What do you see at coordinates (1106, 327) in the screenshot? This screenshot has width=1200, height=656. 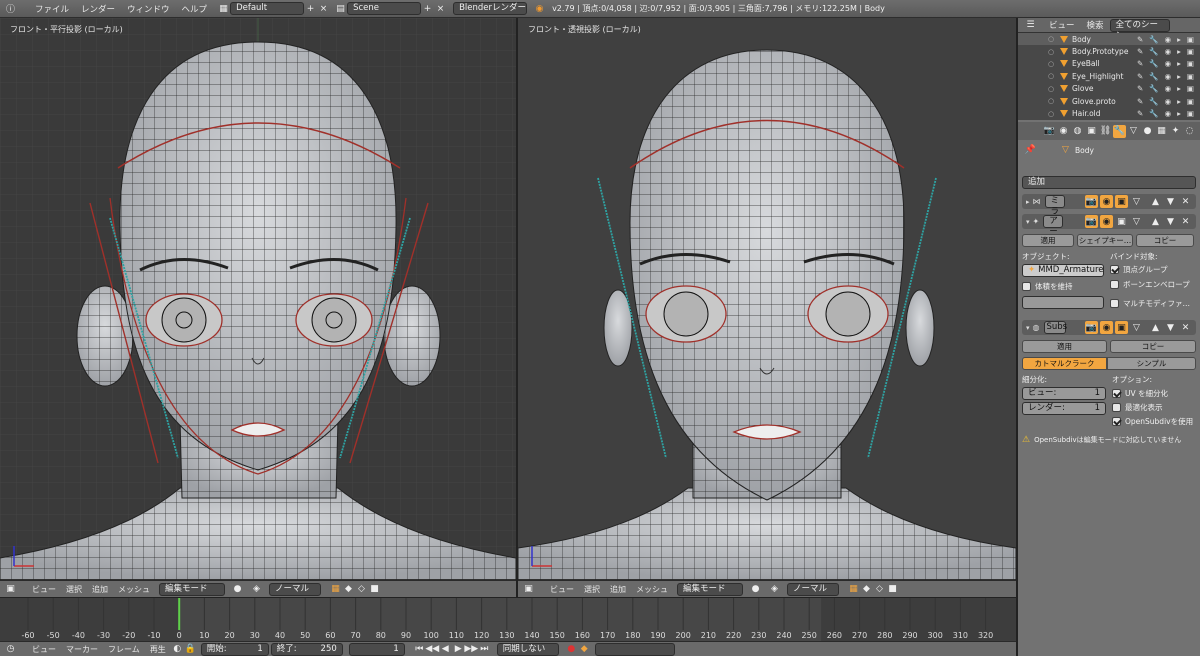 I see `display-toggle-icon: ◉` at bounding box center [1106, 327].